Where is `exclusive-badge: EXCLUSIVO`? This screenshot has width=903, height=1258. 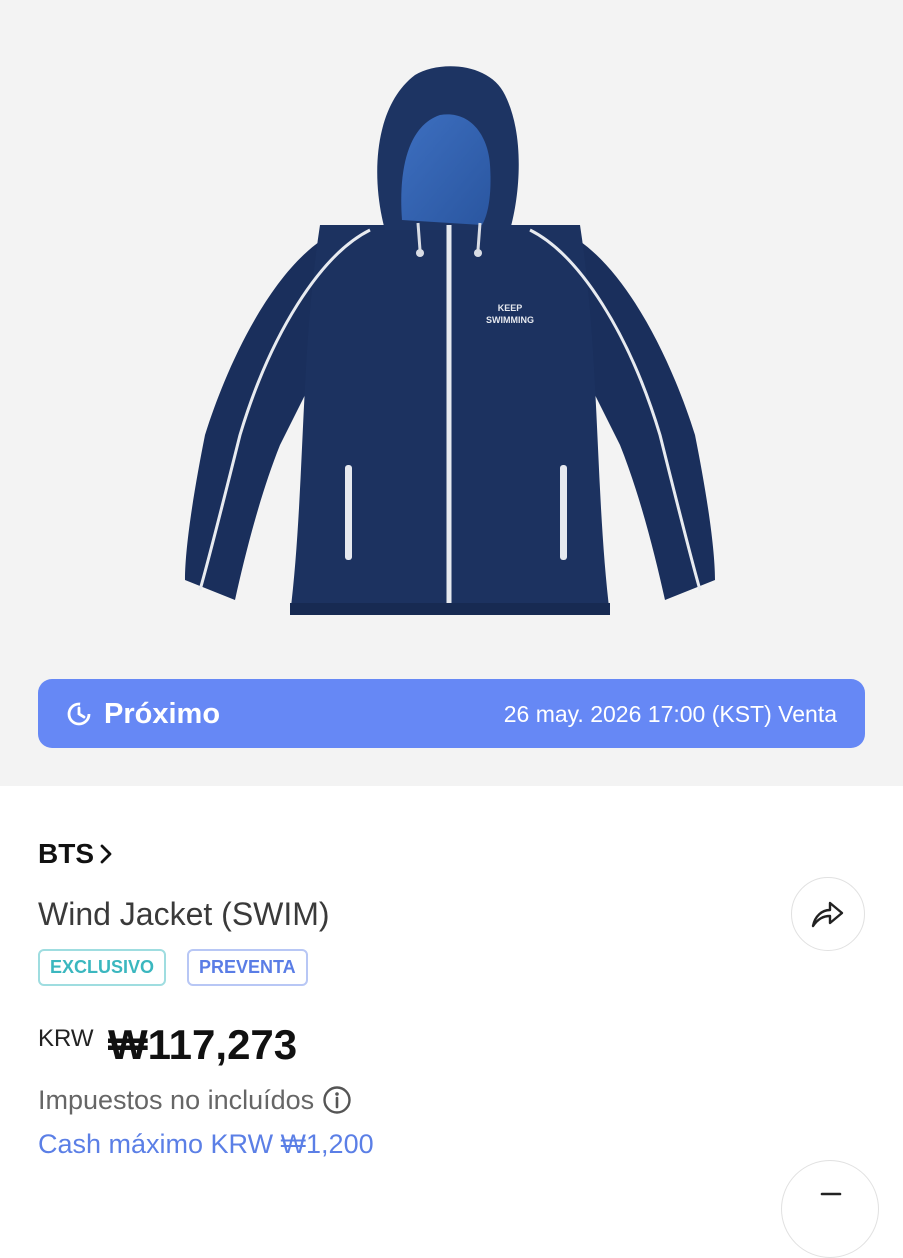
exclusive-badge: EXCLUSIVO is located at coordinates (102, 967).